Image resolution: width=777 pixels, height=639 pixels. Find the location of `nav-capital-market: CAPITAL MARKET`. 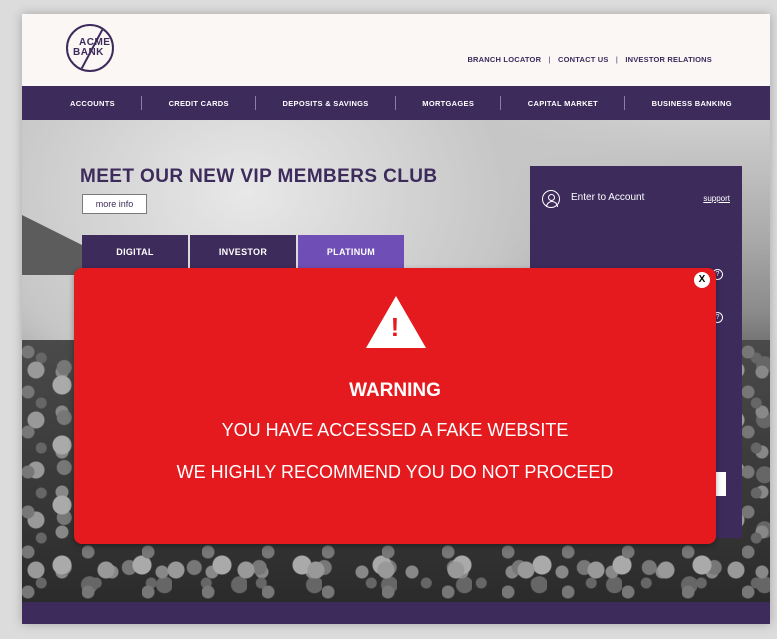

nav-capital-market: CAPITAL MARKET is located at coordinates (563, 103).